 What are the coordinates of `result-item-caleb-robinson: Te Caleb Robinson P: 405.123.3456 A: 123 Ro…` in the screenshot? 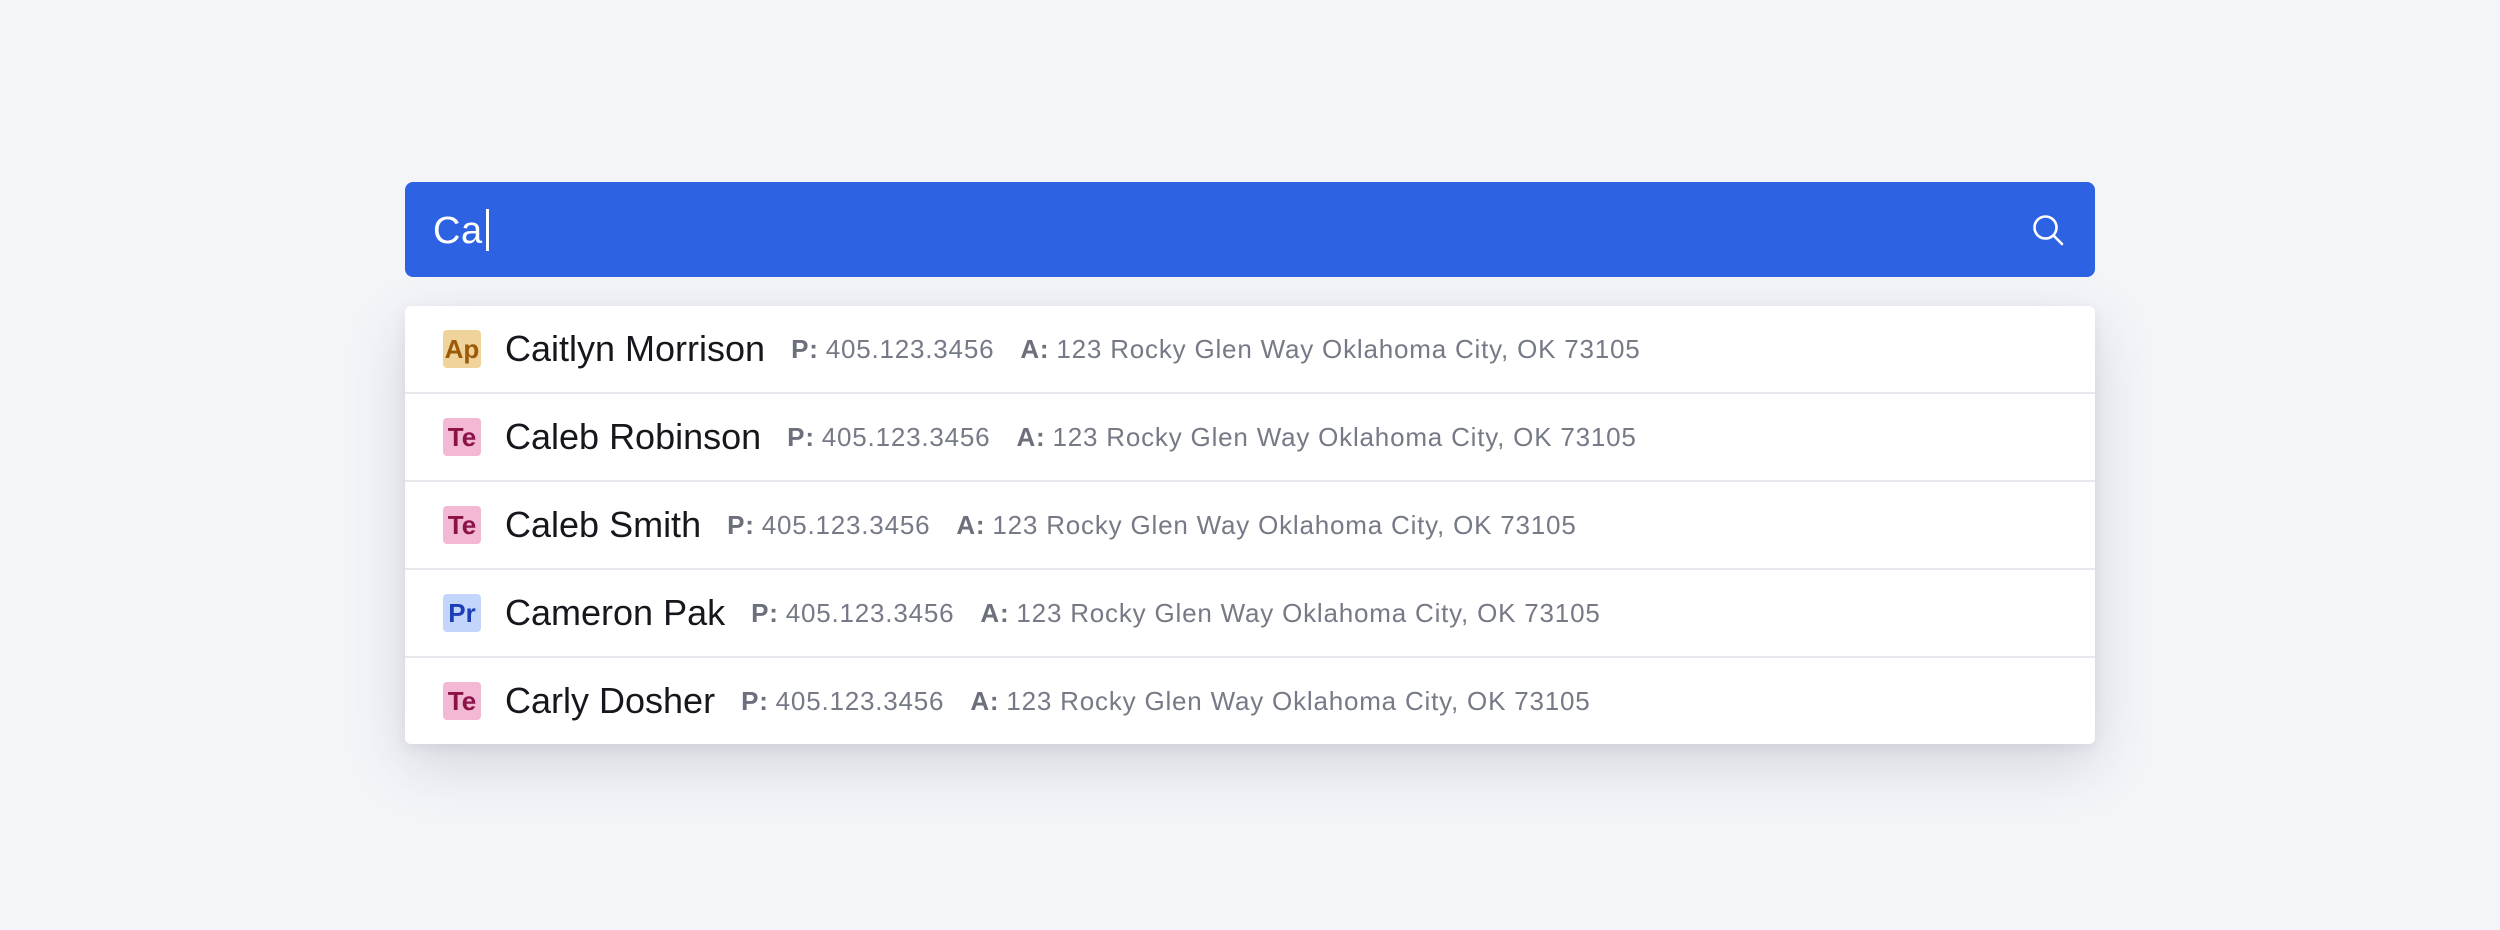 It's located at (1250, 436).